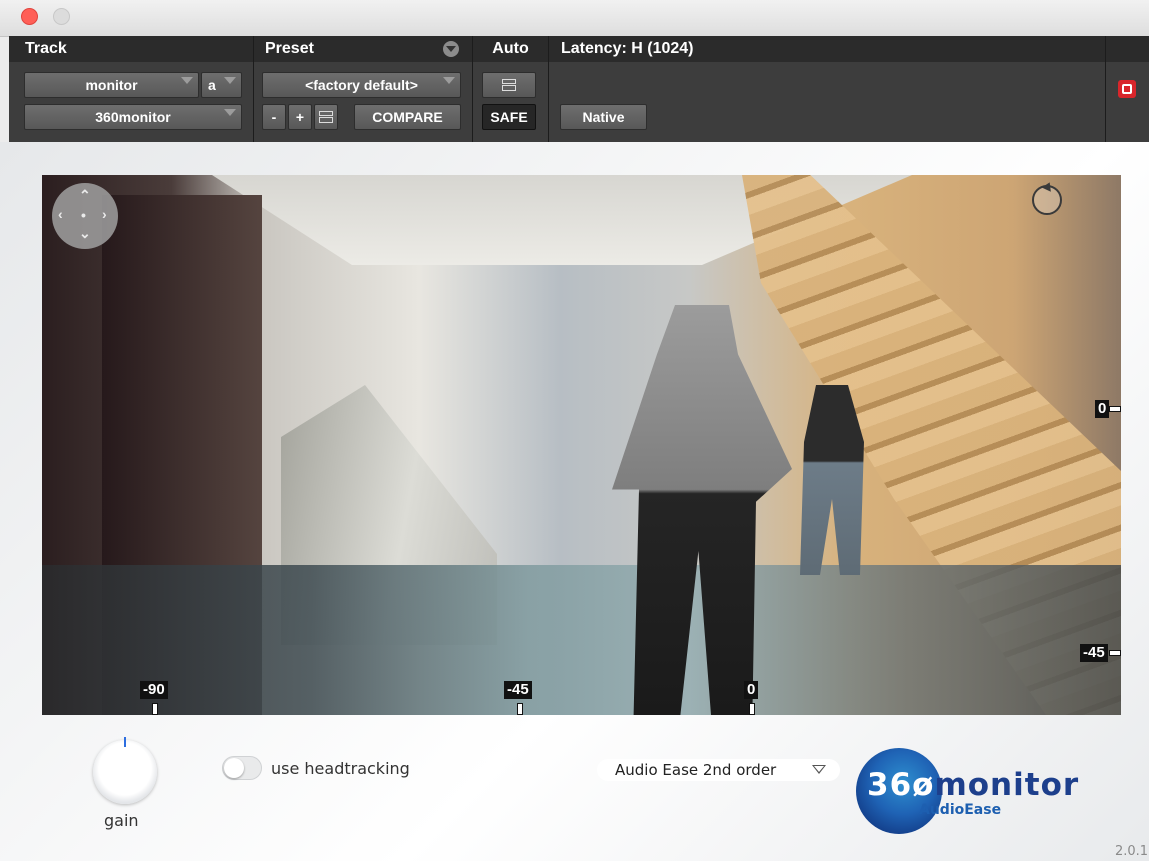 This screenshot has width=1149, height=861. What do you see at coordinates (751, 690) in the screenshot?
I see `azimuth-marker: 0` at bounding box center [751, 690].